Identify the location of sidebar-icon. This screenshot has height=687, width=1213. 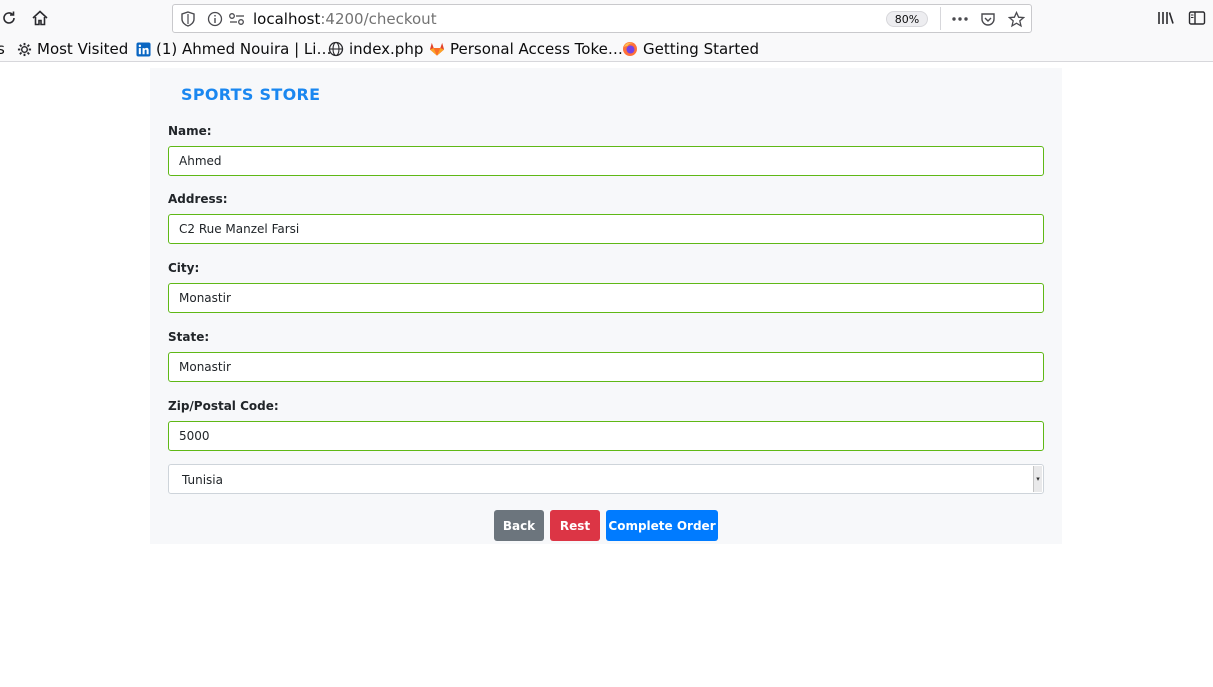
(1197, 18).